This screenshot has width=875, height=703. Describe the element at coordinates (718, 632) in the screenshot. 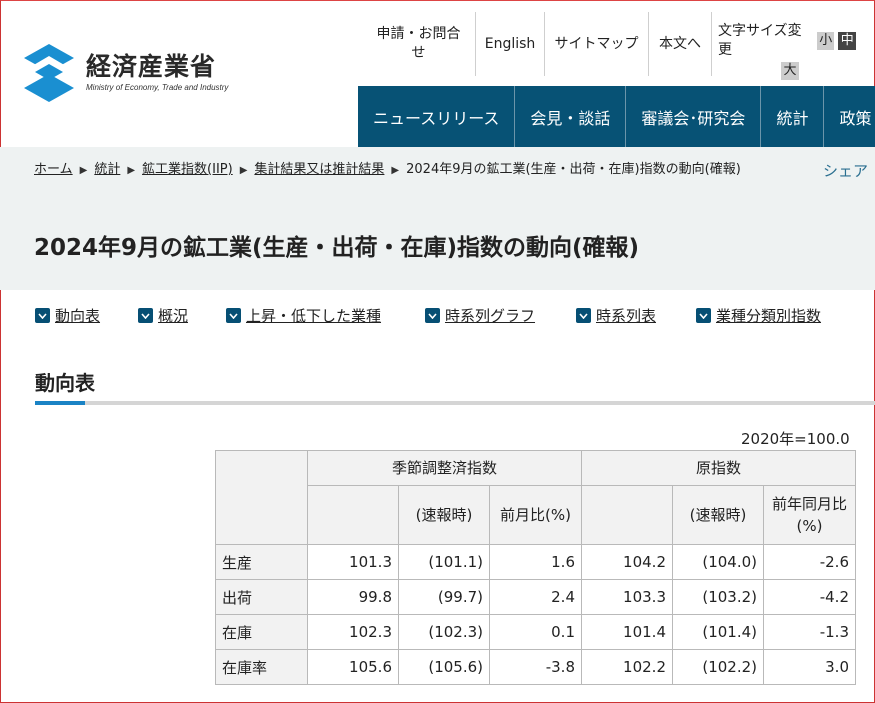

I see `cell-orig-prelim: (101.4)` at that location.